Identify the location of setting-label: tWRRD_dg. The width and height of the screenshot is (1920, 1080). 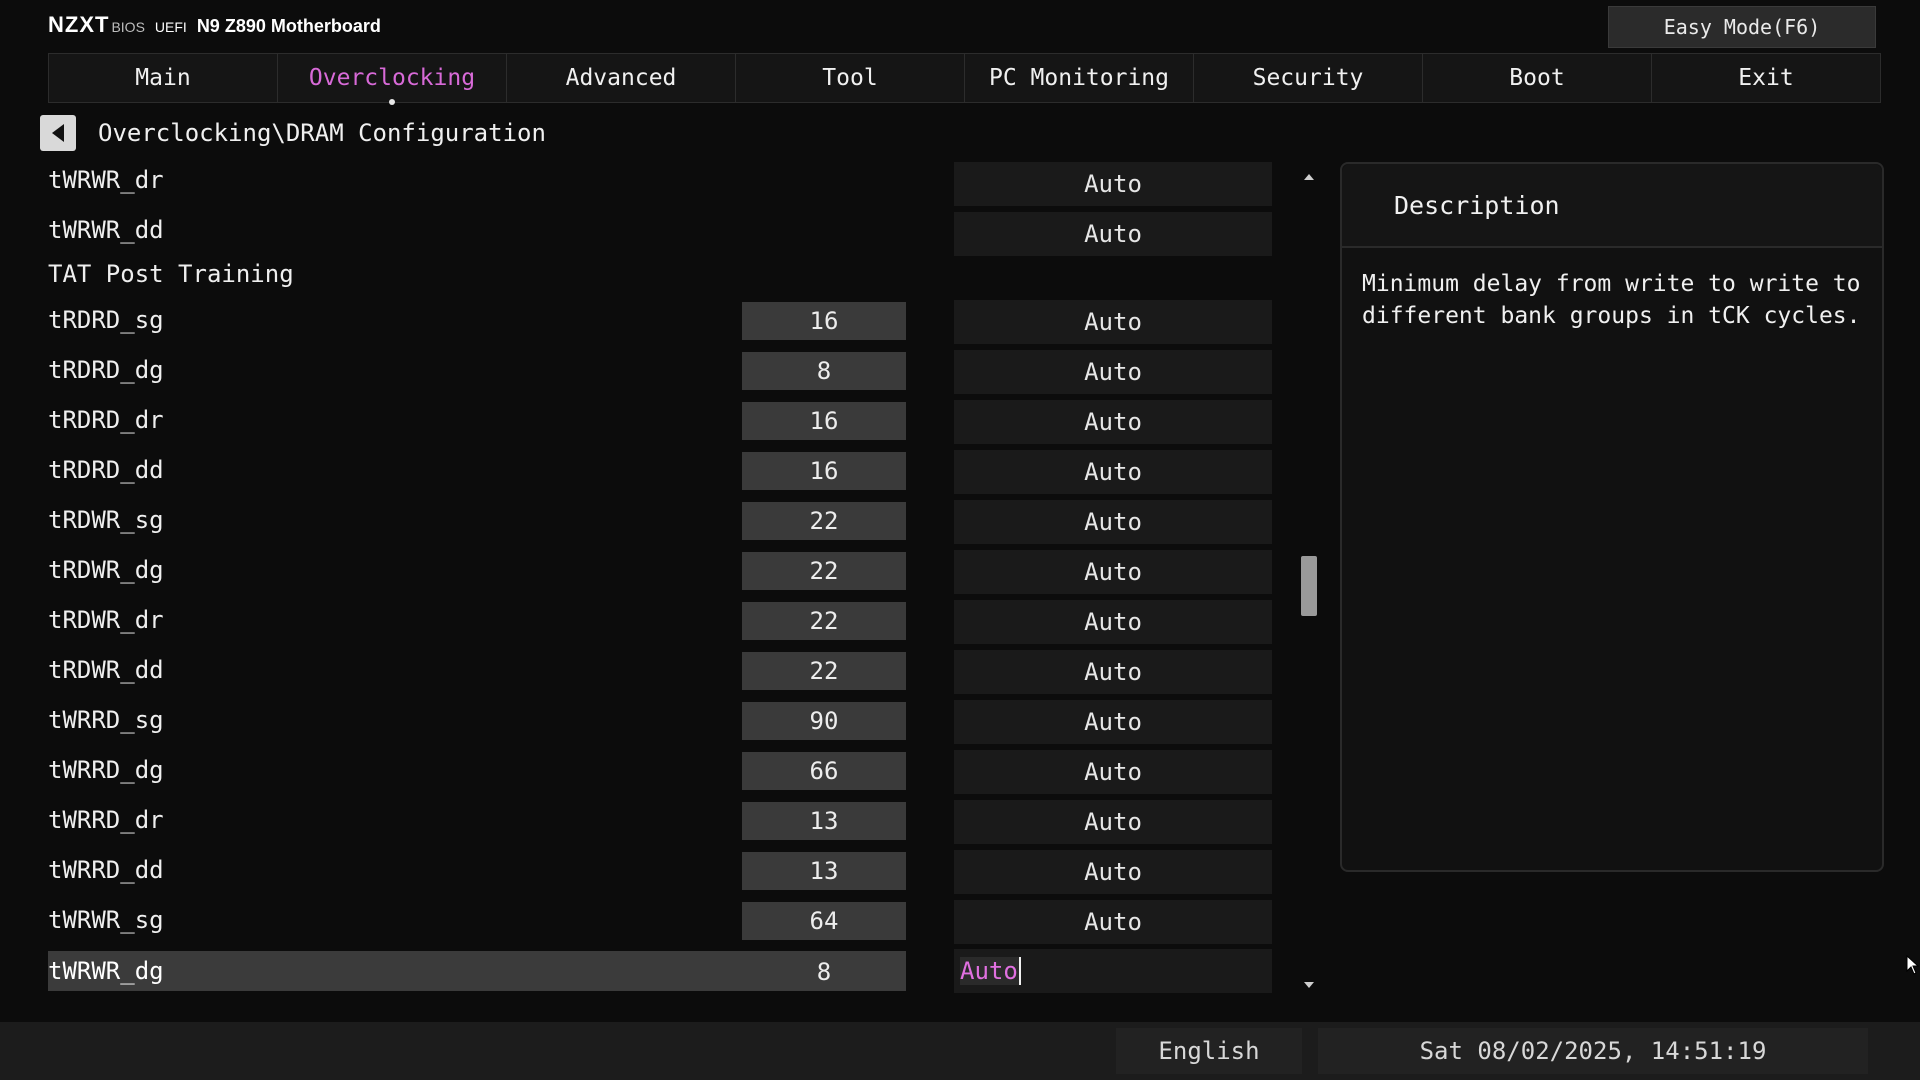
(106, 770).